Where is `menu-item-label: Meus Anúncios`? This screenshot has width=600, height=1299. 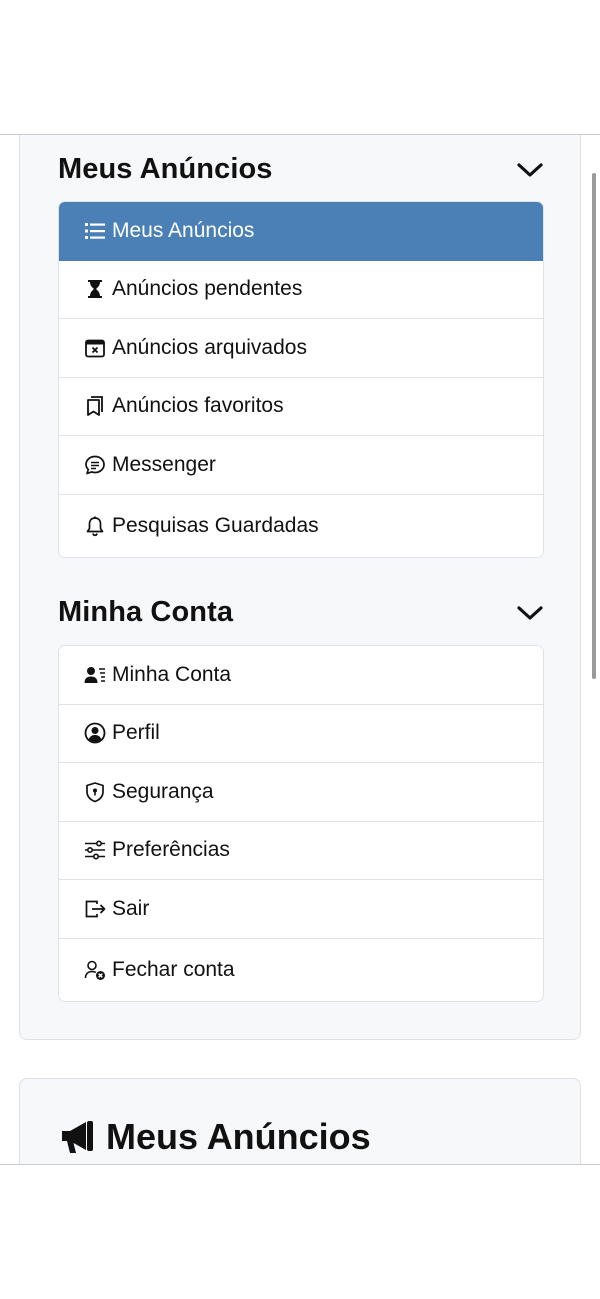
menu-item-label: Meus Anúncios is located at coordinates (183, 230).